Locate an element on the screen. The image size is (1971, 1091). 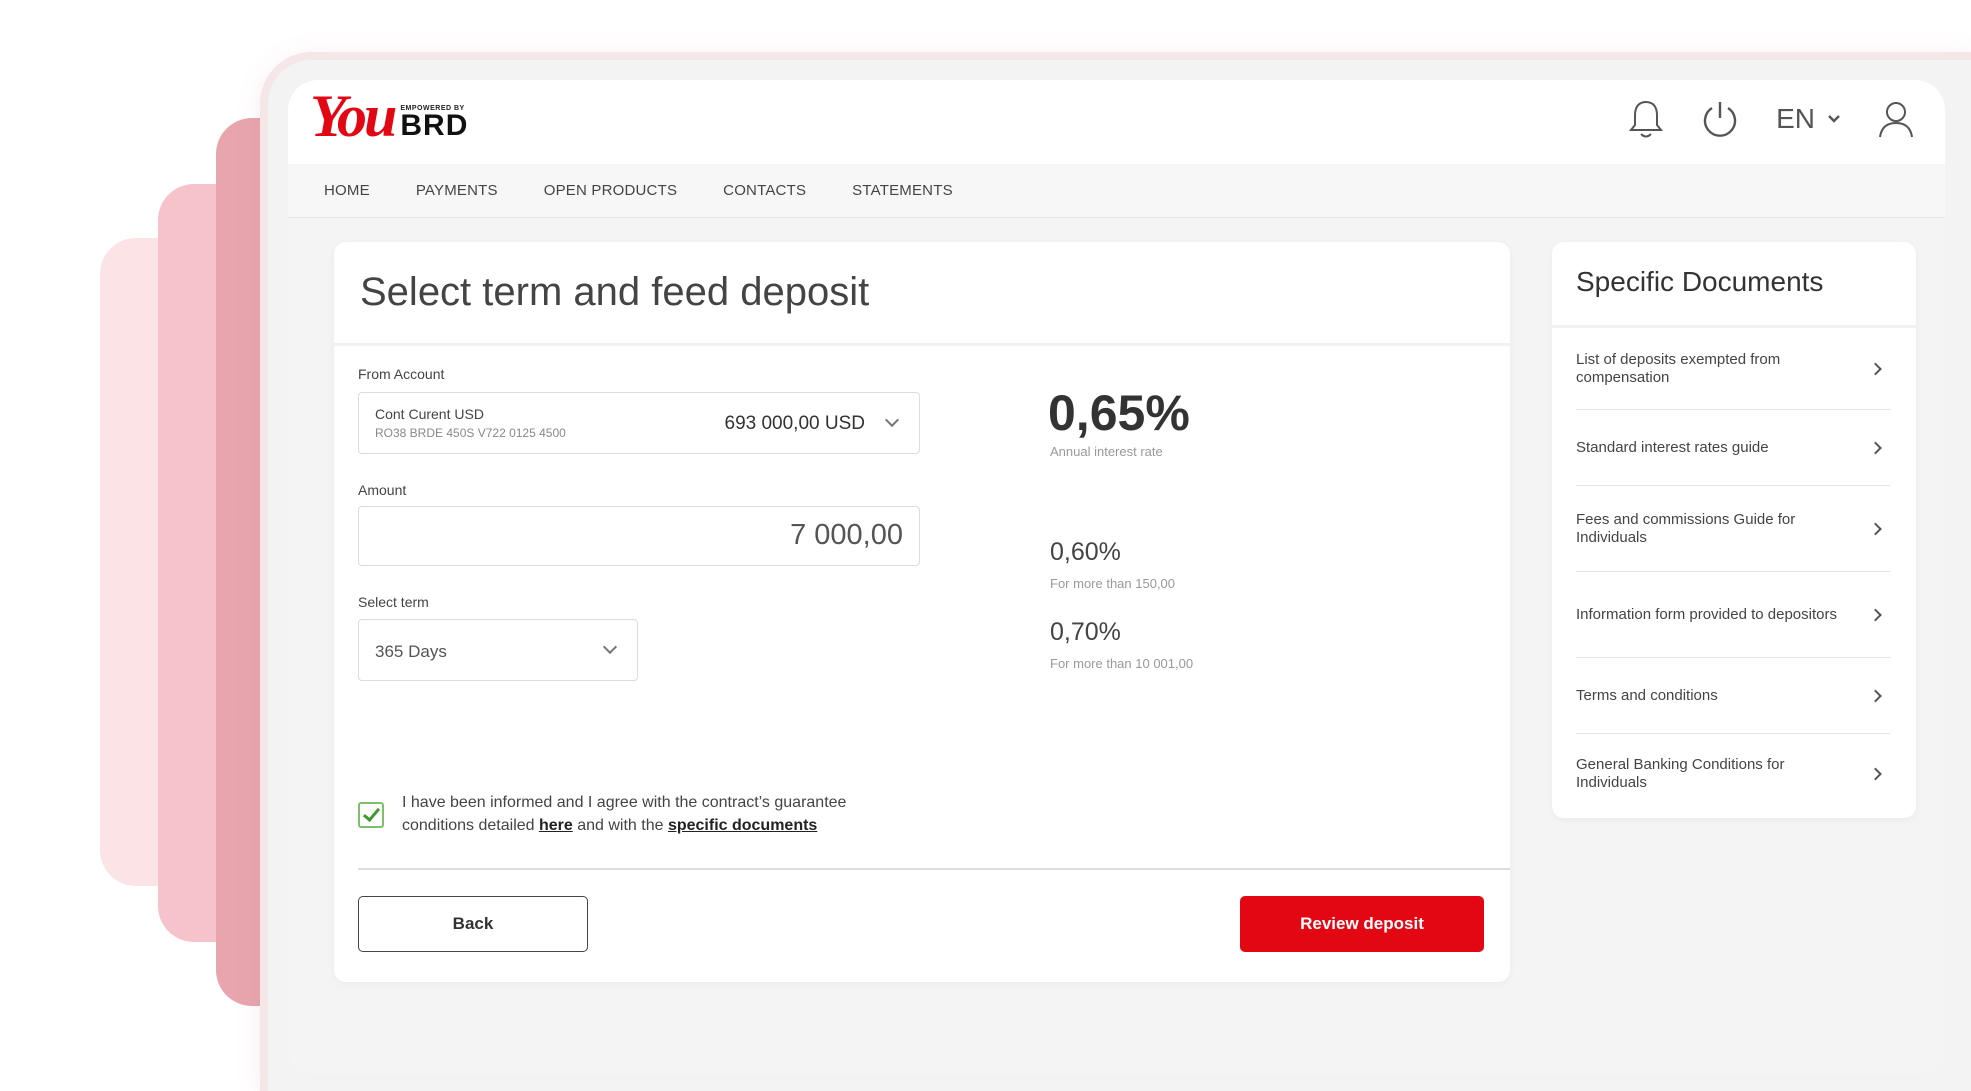
amount-input: 7 000,00 is located at coordinates (639, 536).